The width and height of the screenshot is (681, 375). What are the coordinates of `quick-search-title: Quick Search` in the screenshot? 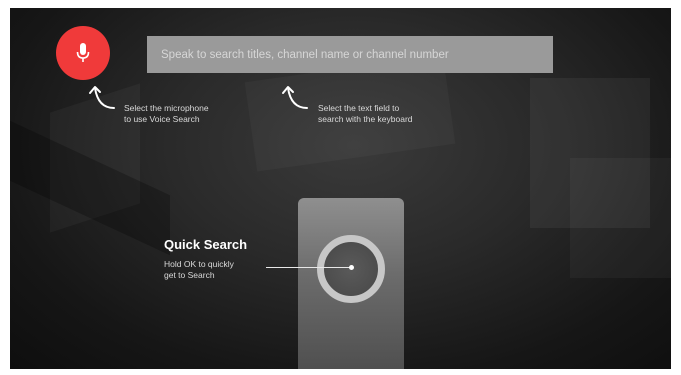 It's located at (206, 244).